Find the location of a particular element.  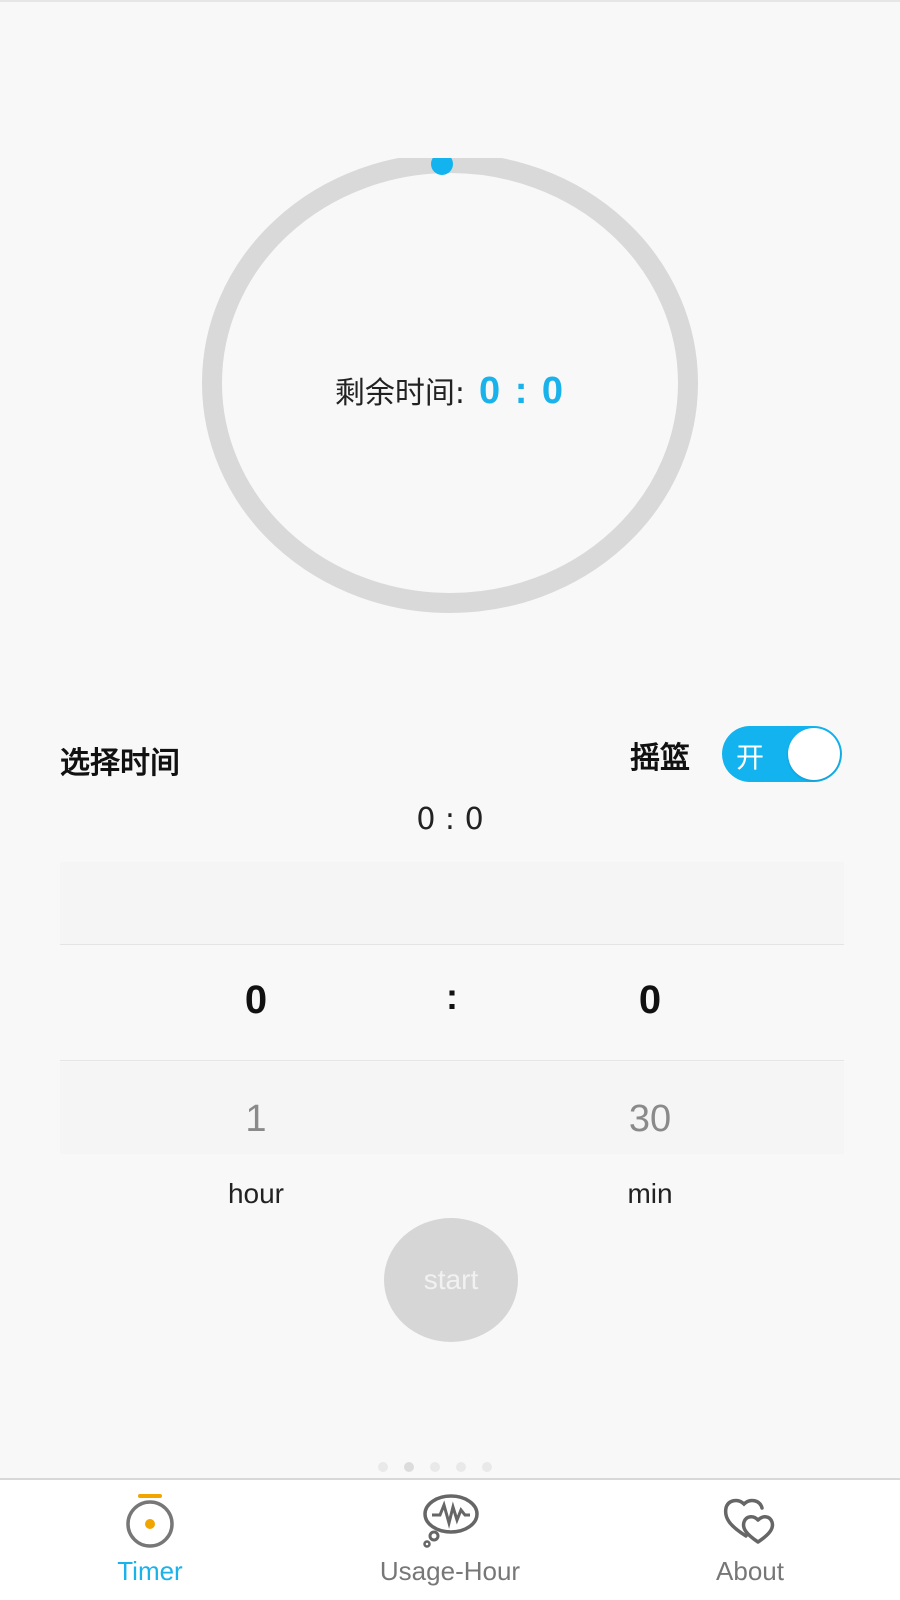

selected-time-display: 0 is located at coordinates (450, 819).